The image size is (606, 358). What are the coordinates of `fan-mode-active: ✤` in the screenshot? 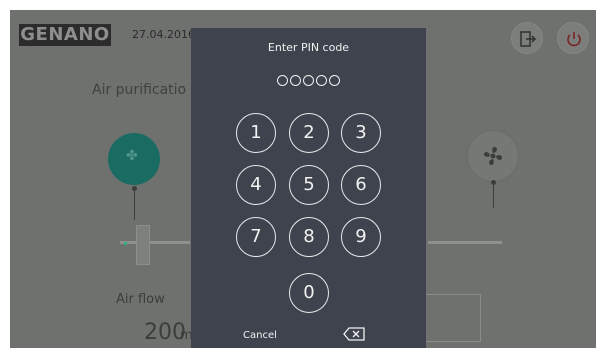 It's located at (134, 159).